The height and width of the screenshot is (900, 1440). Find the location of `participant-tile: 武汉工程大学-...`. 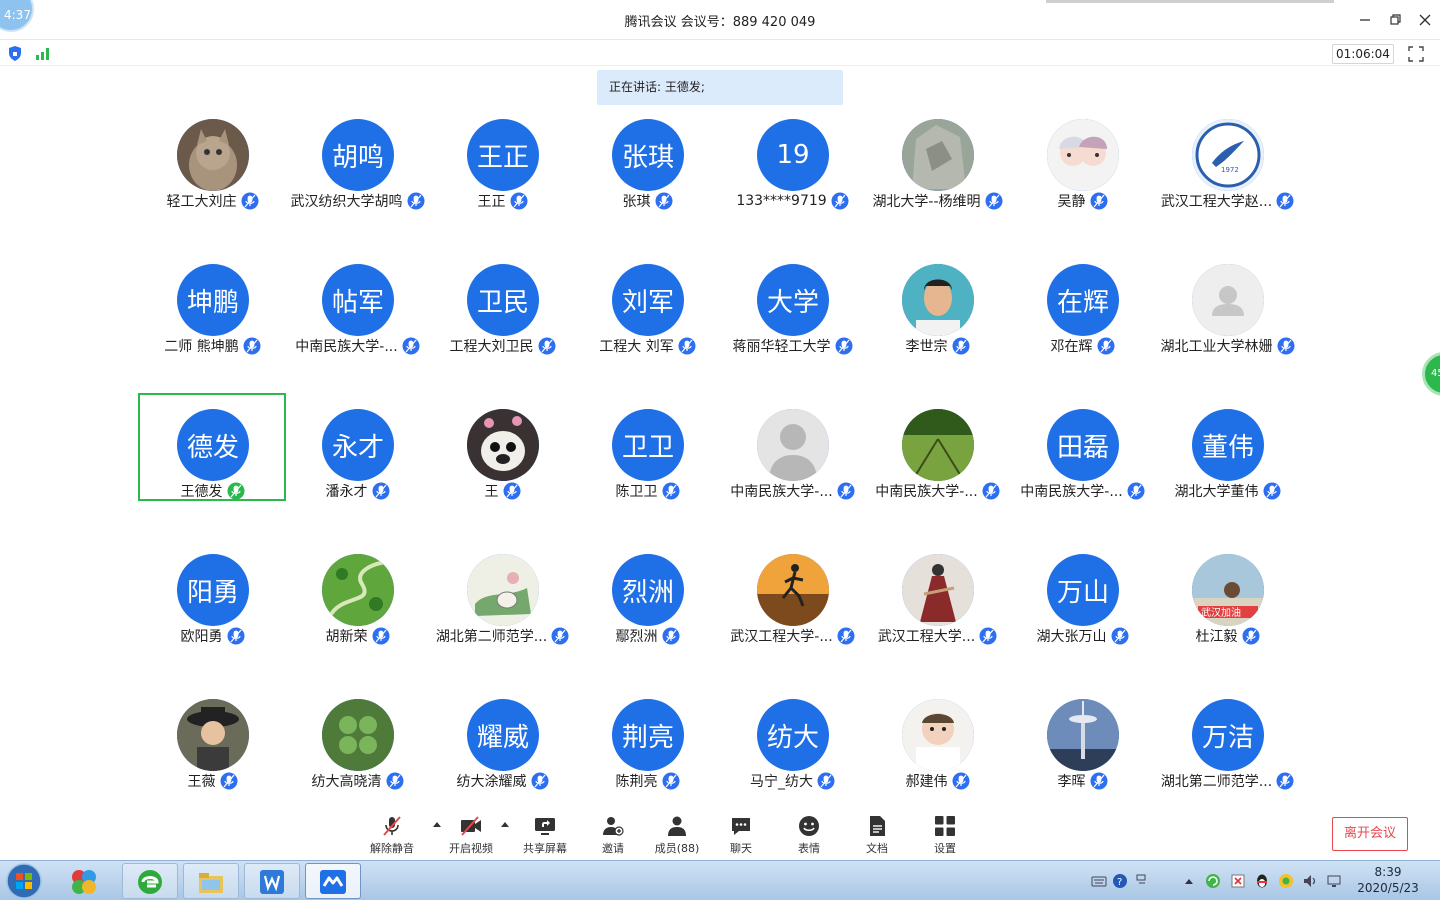

participant-tile: 武汉工程大学-... is located at coordinates (792, 594).